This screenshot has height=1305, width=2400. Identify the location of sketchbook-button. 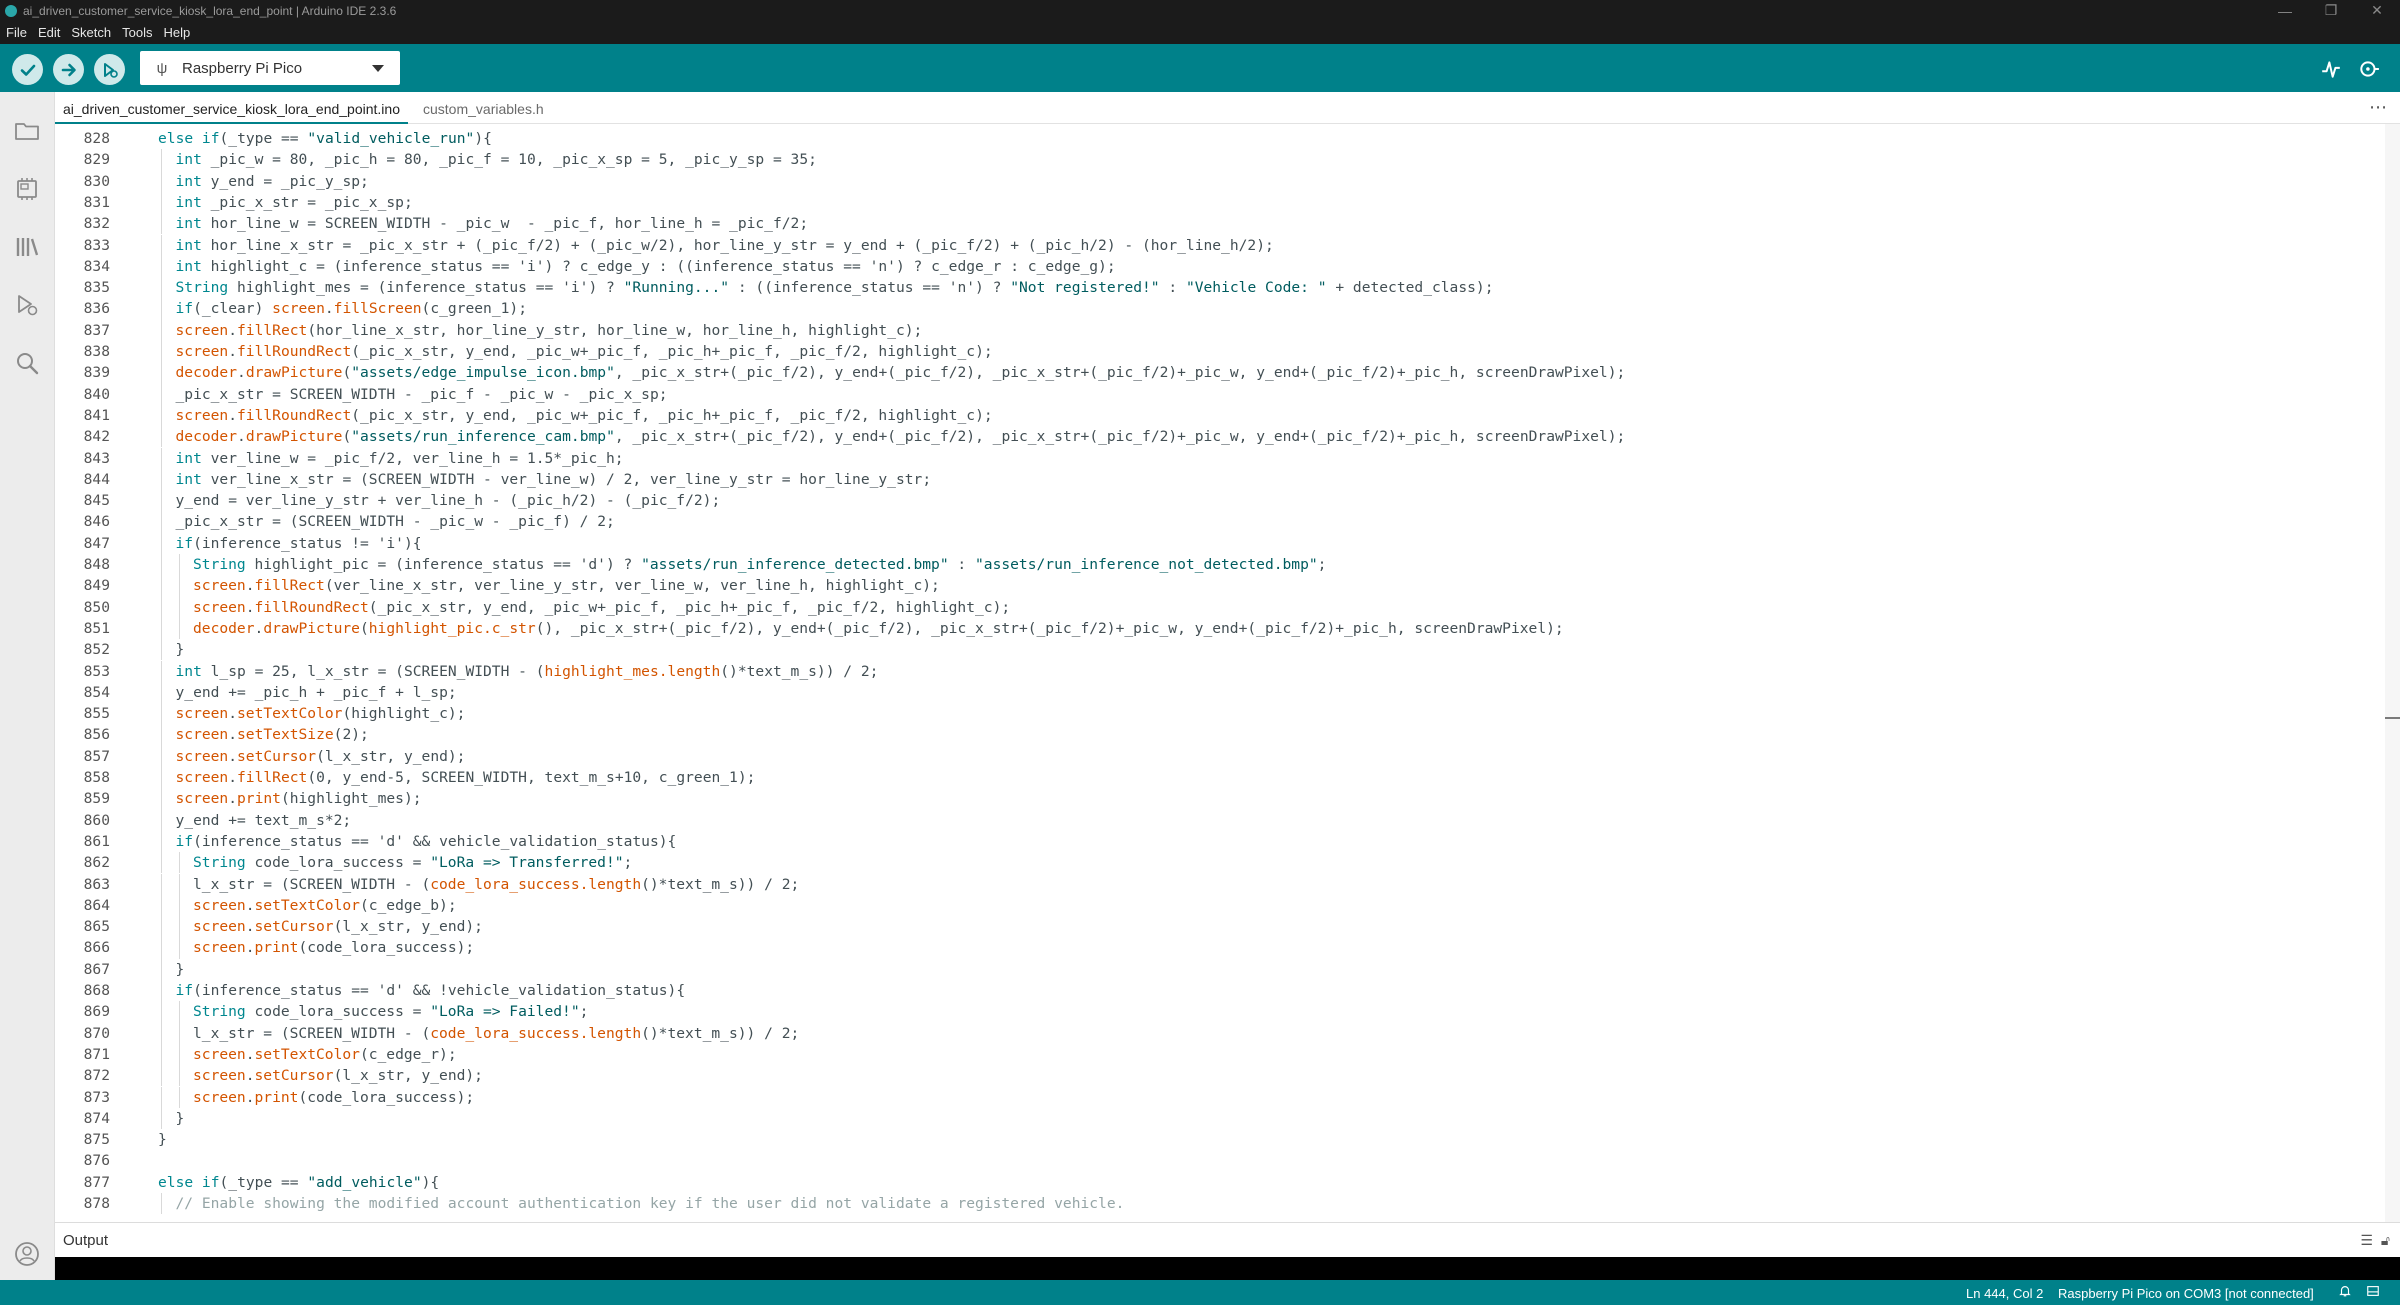
(27, 131).